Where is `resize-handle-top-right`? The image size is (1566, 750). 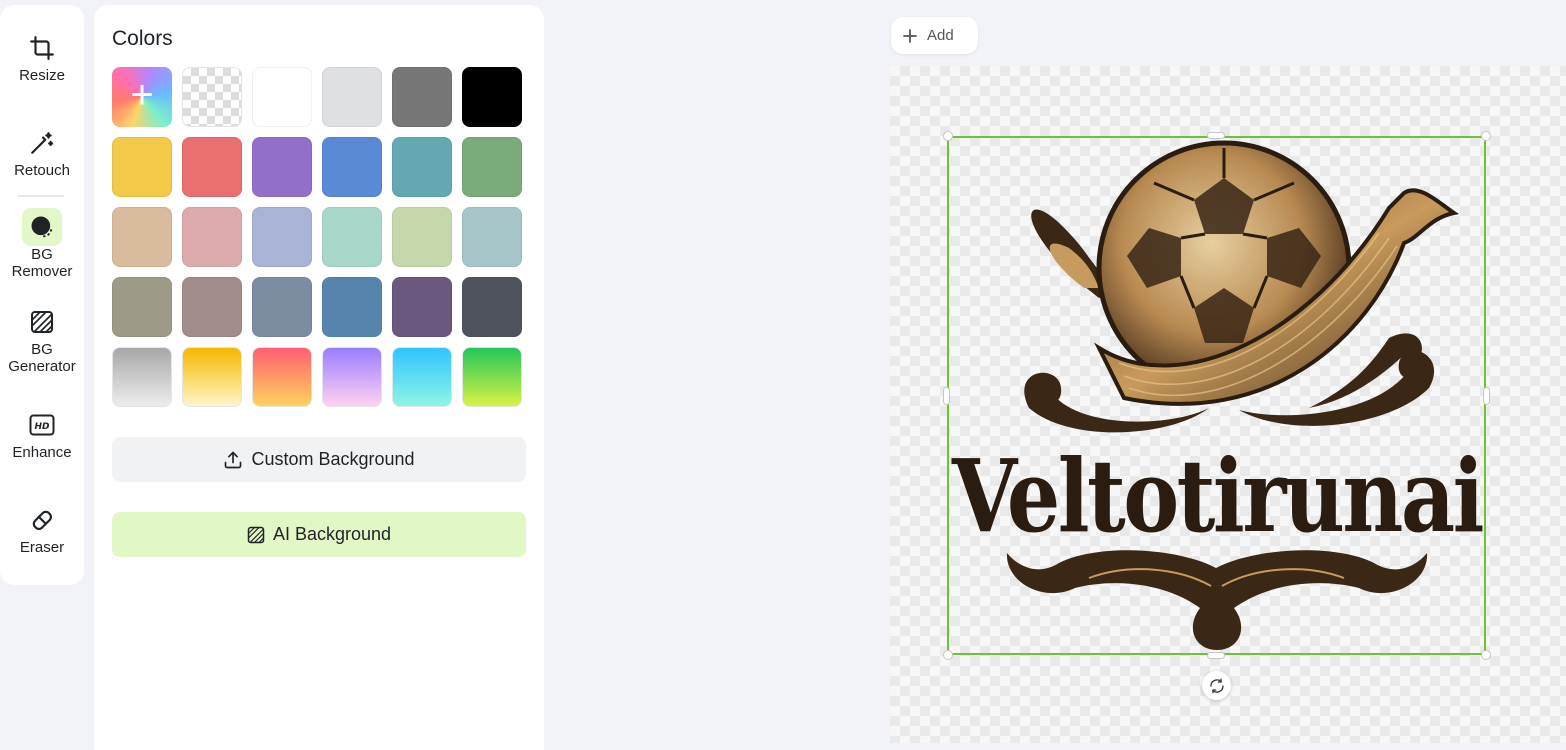 resize-handle-top-right is located at coordinates (1486, 136).